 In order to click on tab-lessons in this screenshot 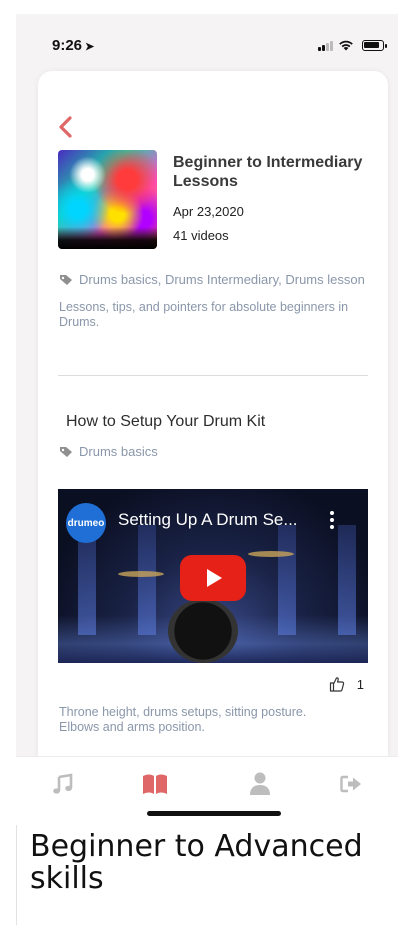, I will do `click(155, 784)`.